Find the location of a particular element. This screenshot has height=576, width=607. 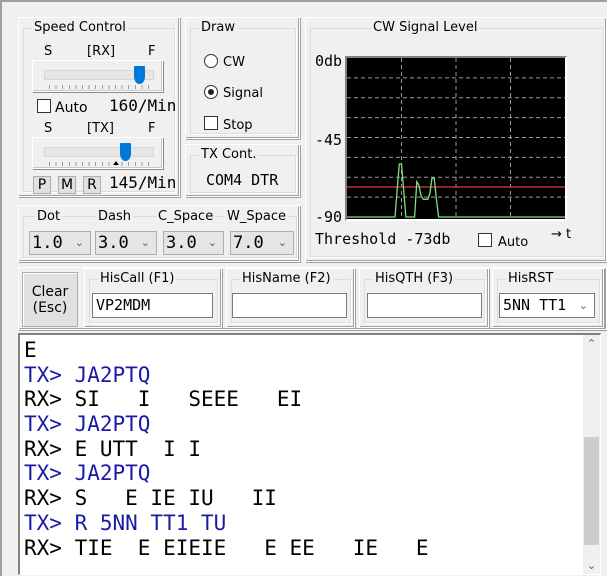

c-space-select: 3.0 ⌄ is located at coordinates (193, 243).